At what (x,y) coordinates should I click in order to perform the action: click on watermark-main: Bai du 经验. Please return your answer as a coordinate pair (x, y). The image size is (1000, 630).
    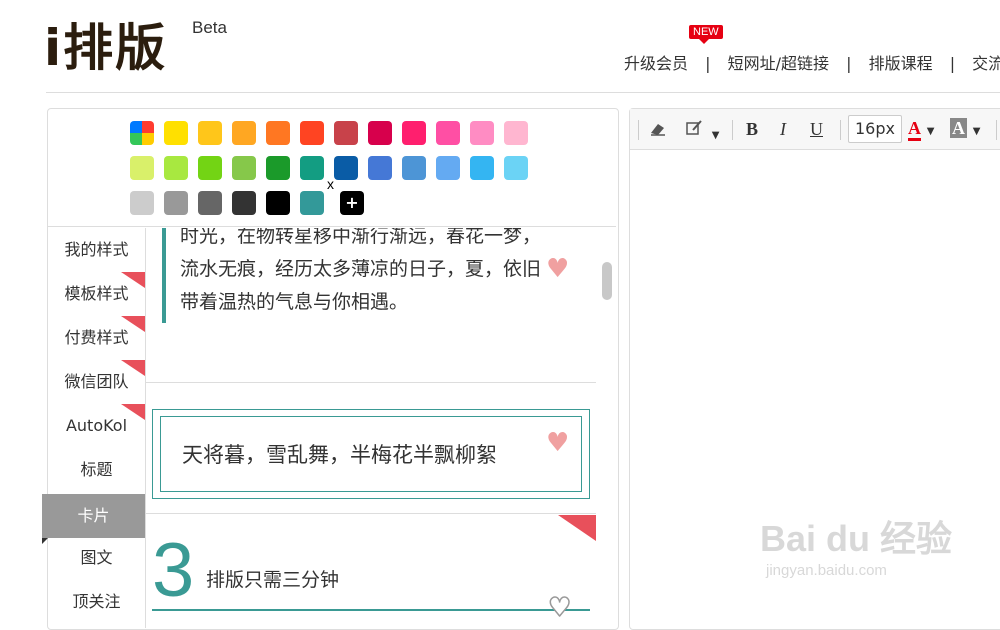
    Looking at the image, I should click on (856, 538).